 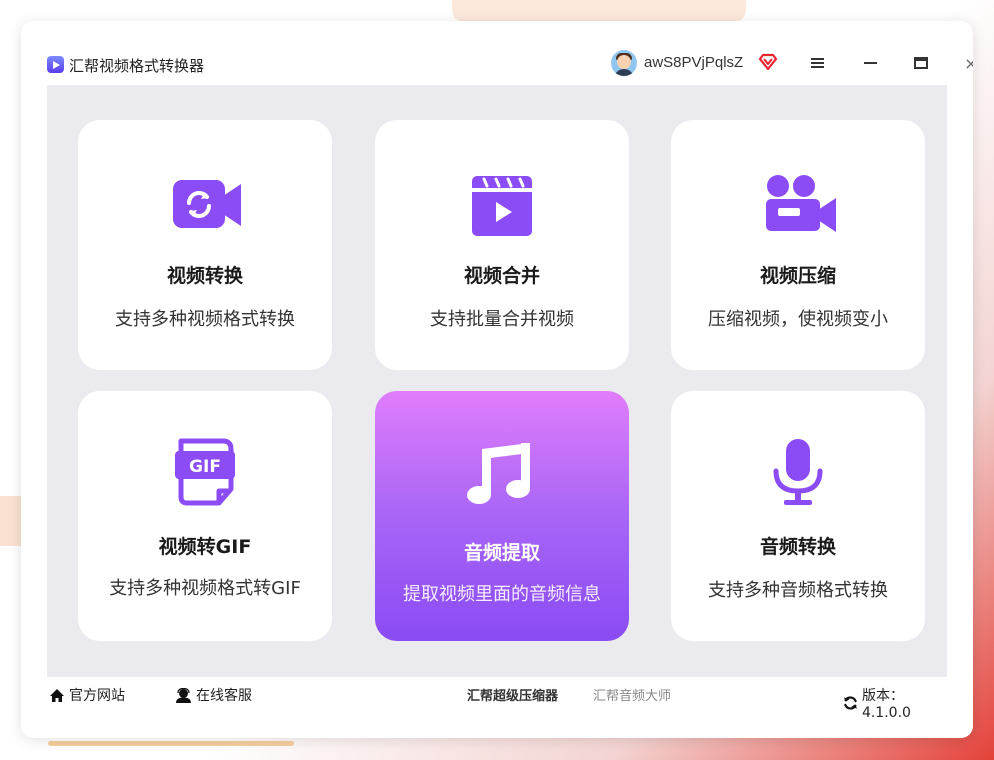 I want to click on user-avatar, so click(x=624, y=63).